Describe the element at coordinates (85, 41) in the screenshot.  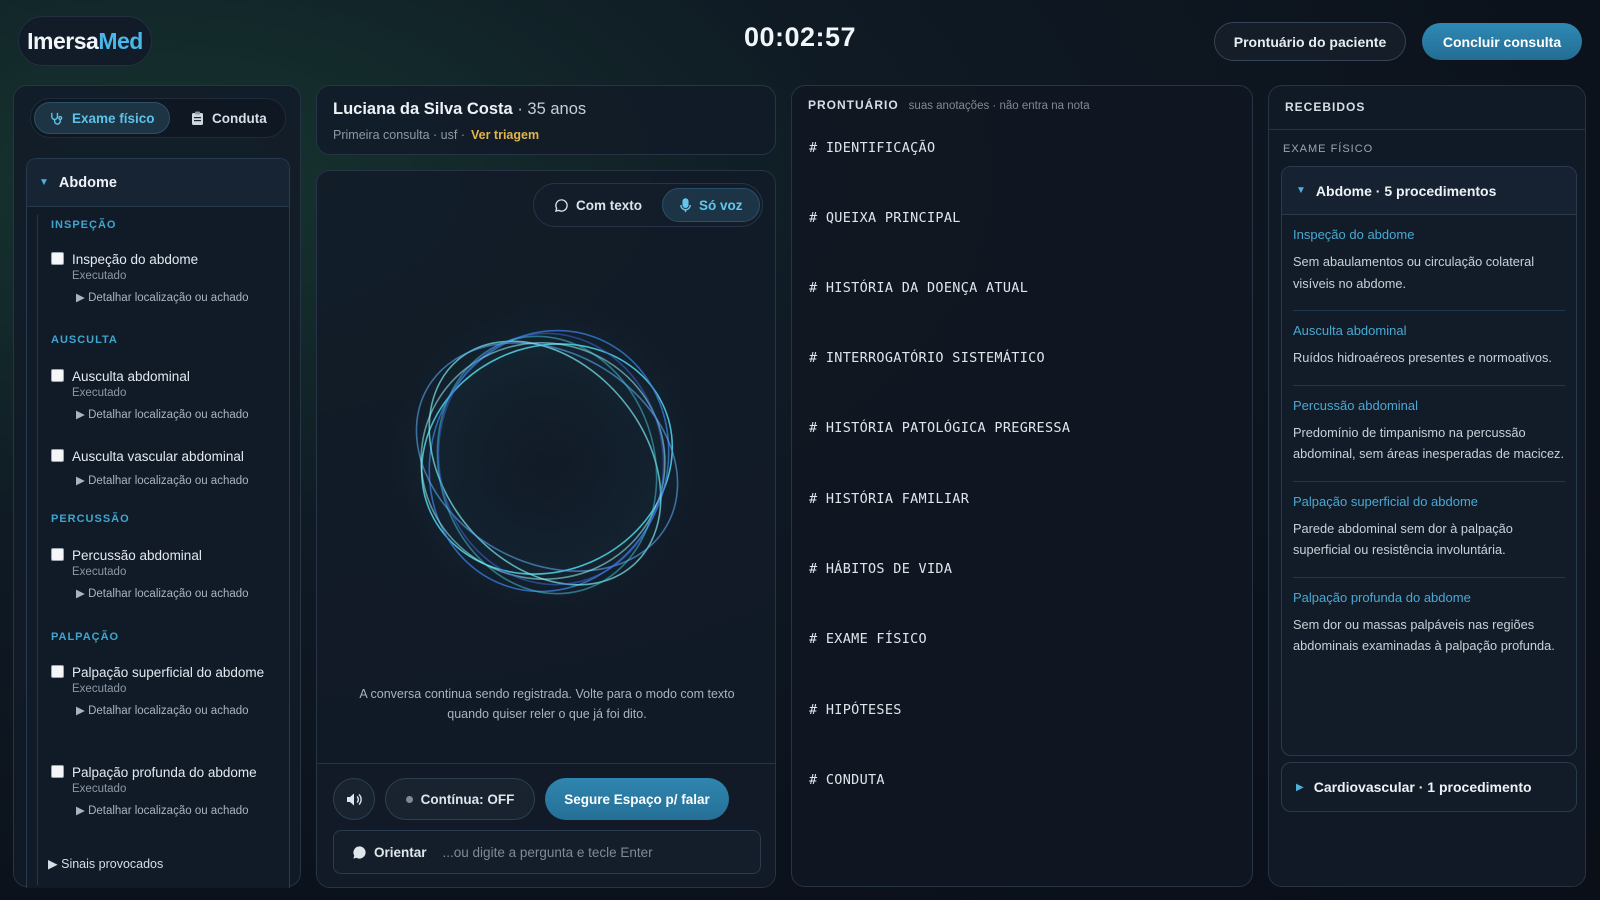
I see `app-logo: Imersa Med` at that location.